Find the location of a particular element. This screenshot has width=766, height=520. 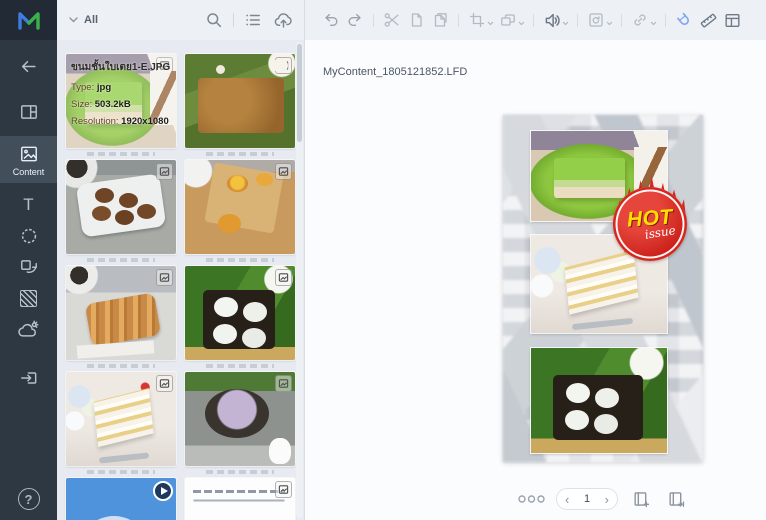

undo-button is located at coordinates (331, 20).